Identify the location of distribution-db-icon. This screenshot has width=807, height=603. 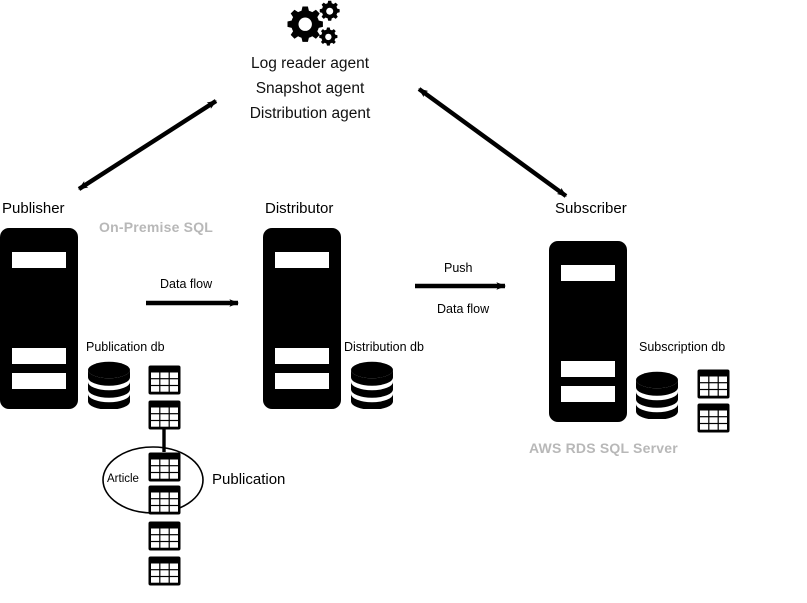
(372, 385).